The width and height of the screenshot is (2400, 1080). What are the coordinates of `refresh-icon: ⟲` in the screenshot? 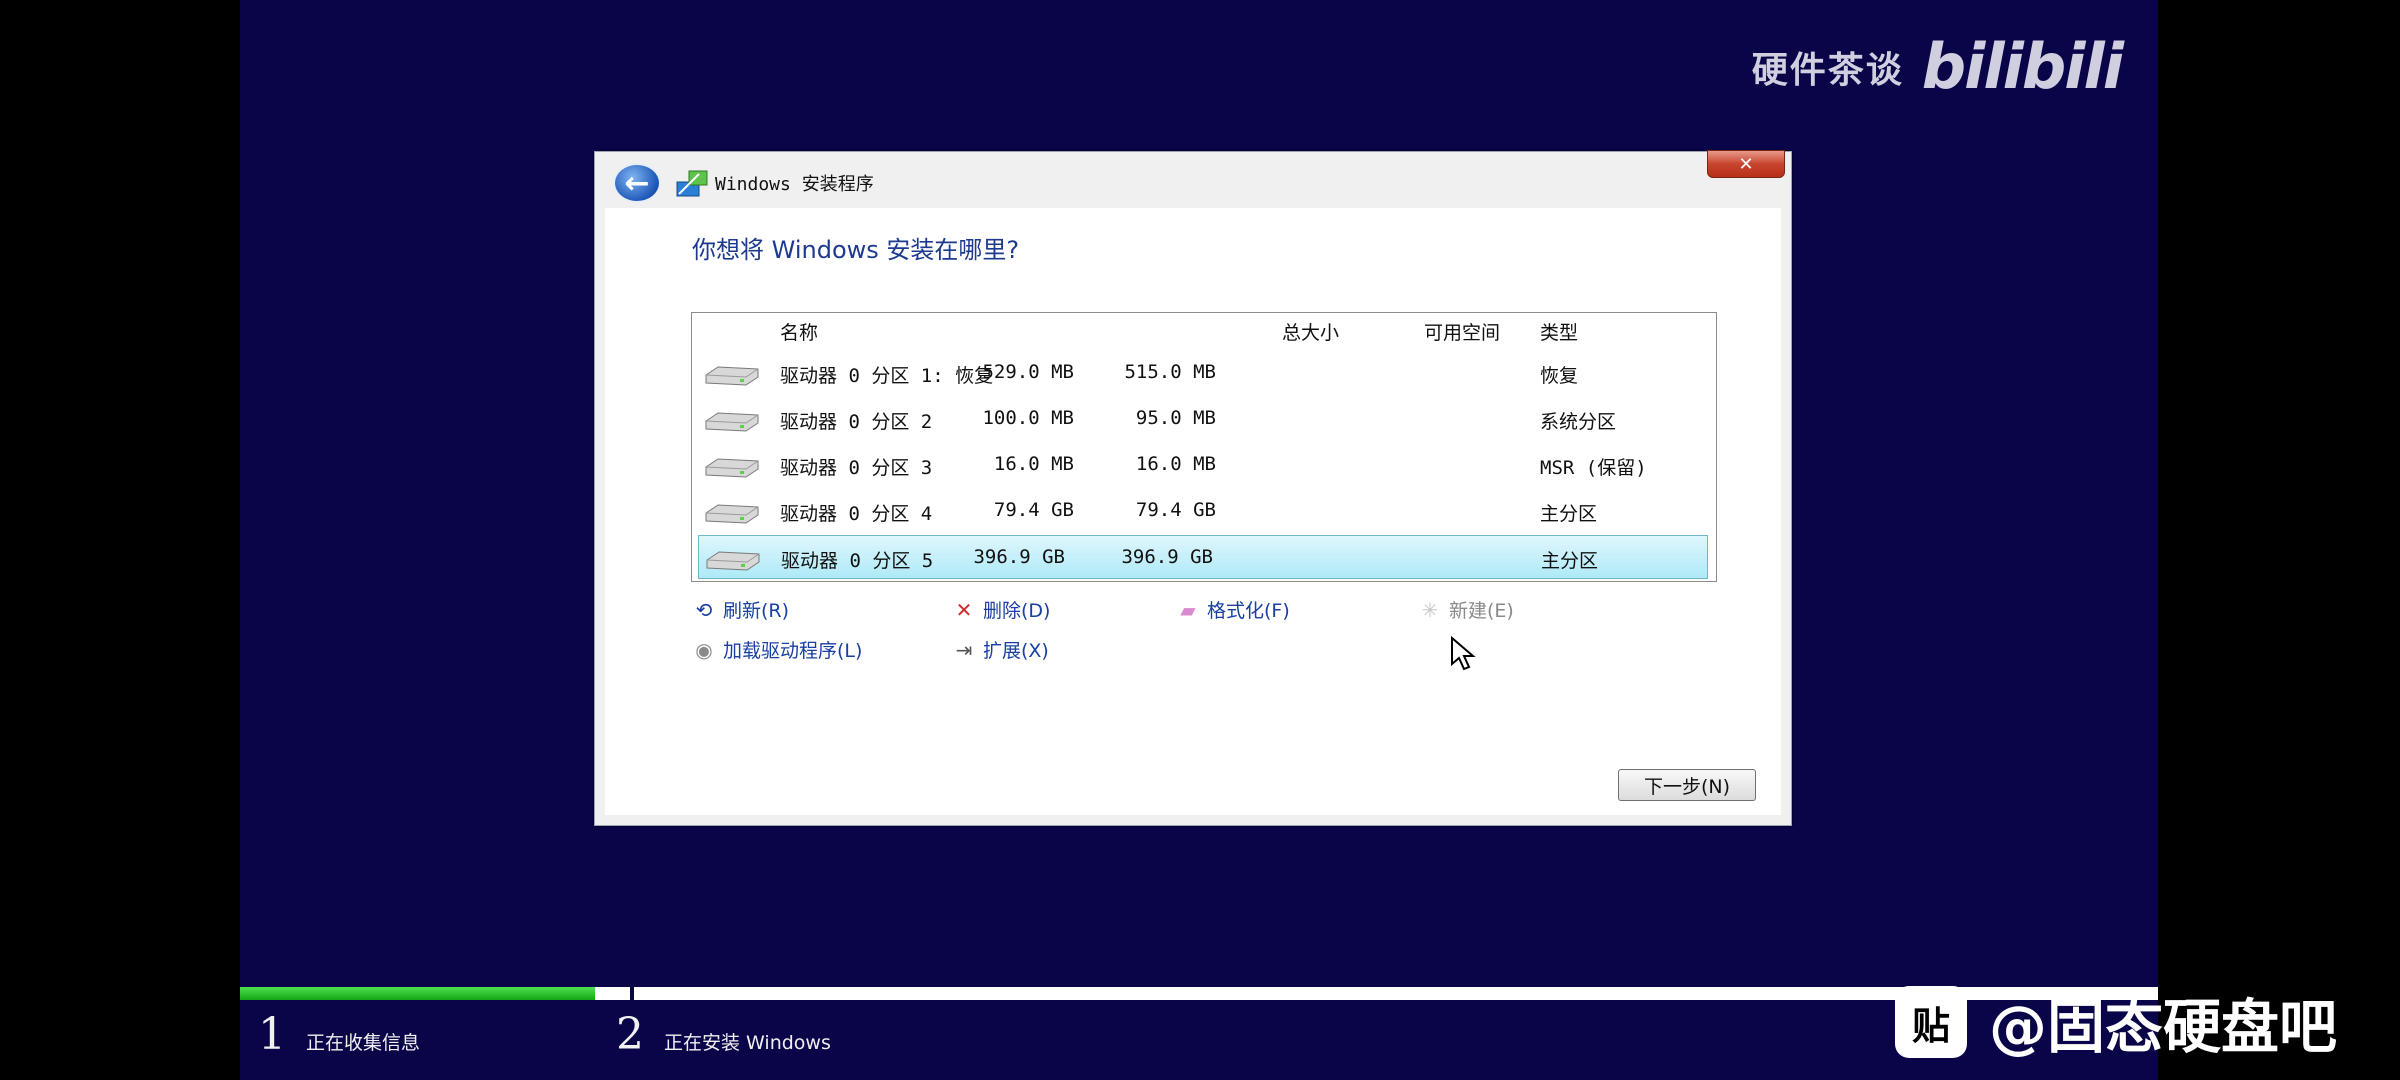 It's located at (704, 609).